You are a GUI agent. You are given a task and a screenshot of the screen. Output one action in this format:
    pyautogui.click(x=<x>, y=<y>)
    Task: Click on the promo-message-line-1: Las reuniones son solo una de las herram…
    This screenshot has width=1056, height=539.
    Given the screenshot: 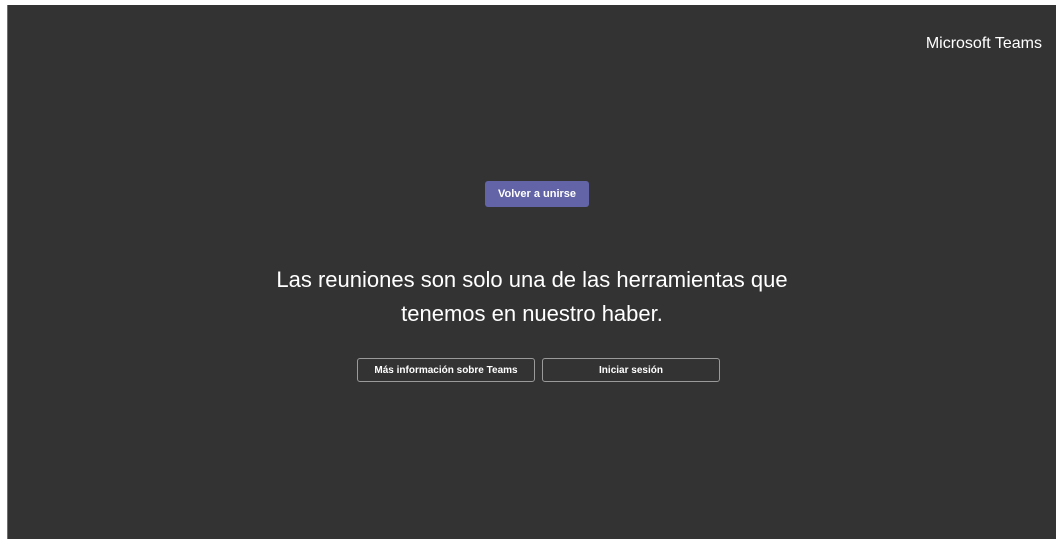 What is the action you would take?
    pyautogui.click(x=532, y=279)
    